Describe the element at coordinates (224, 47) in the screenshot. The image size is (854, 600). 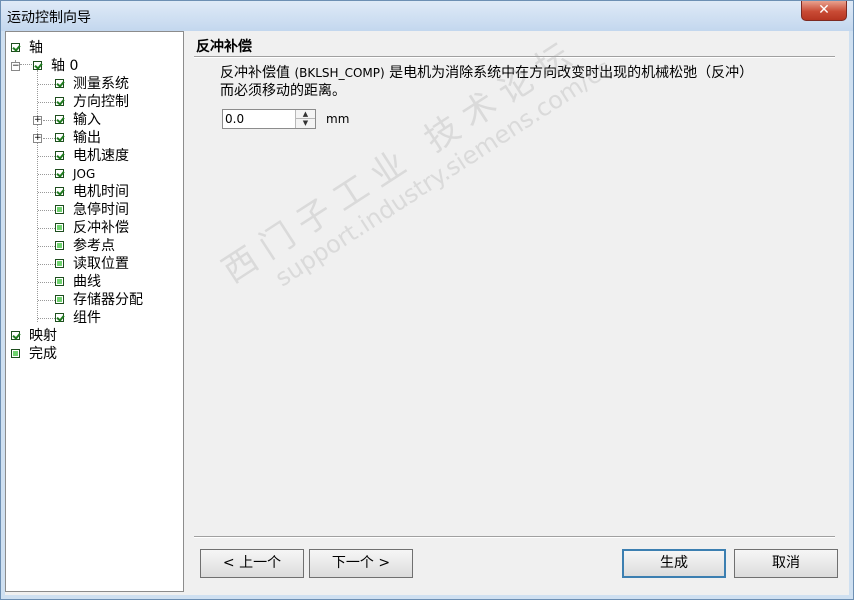
I see `page-title: 反冲补偿` at that location.